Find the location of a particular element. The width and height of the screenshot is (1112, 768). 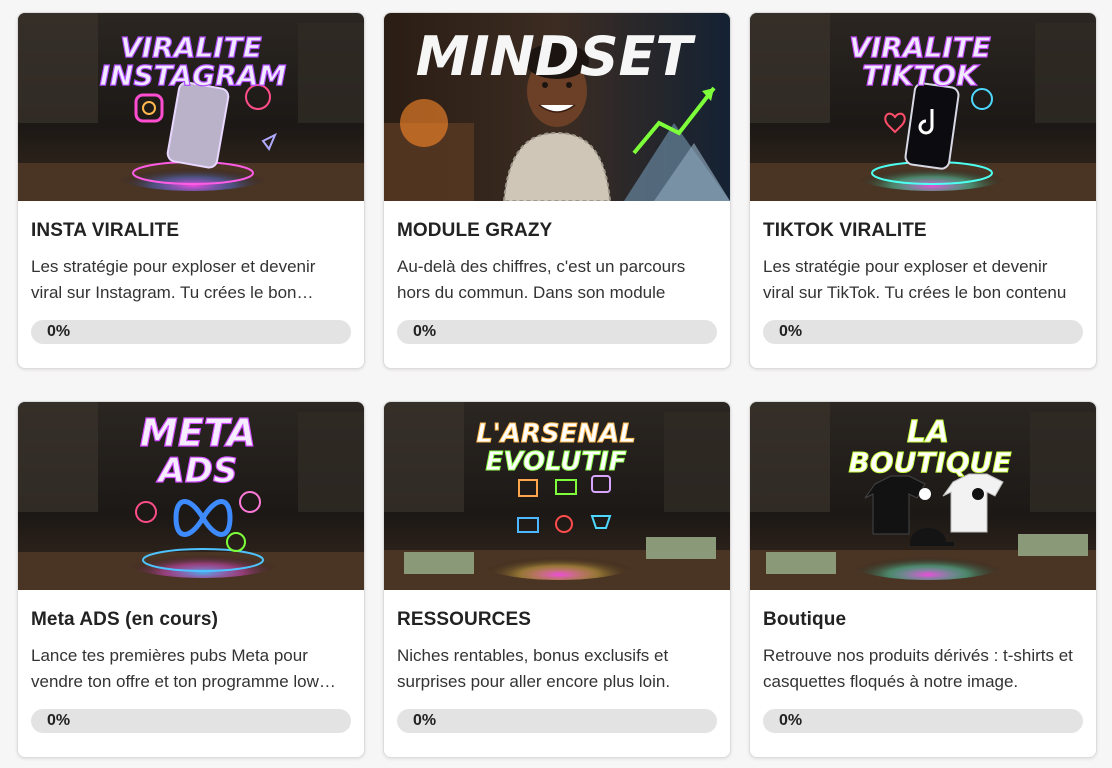

thumb-line-1: META is located at coordinates (198, 433).